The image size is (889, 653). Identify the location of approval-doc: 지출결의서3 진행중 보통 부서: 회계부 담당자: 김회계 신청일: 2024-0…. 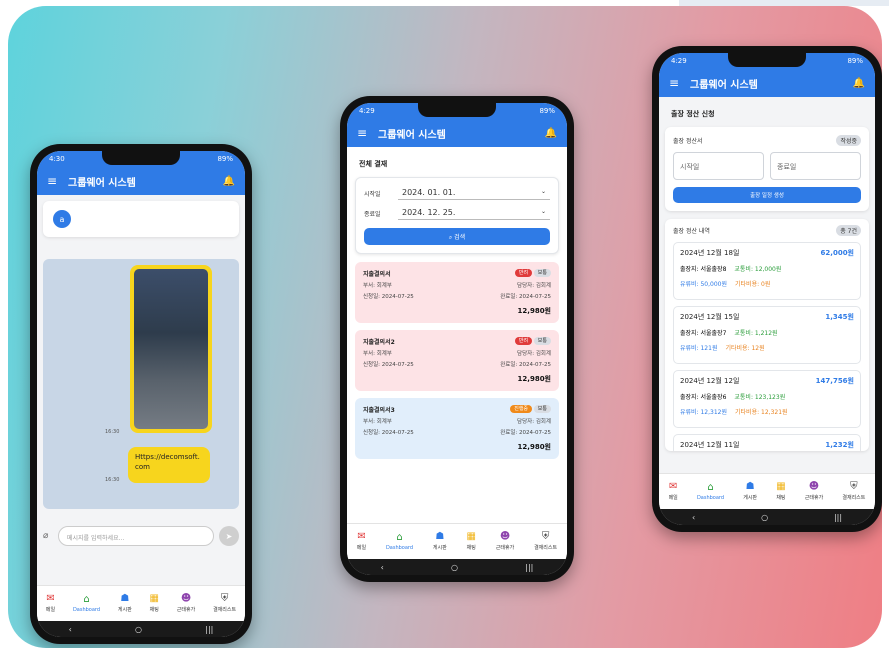
(457, 428).